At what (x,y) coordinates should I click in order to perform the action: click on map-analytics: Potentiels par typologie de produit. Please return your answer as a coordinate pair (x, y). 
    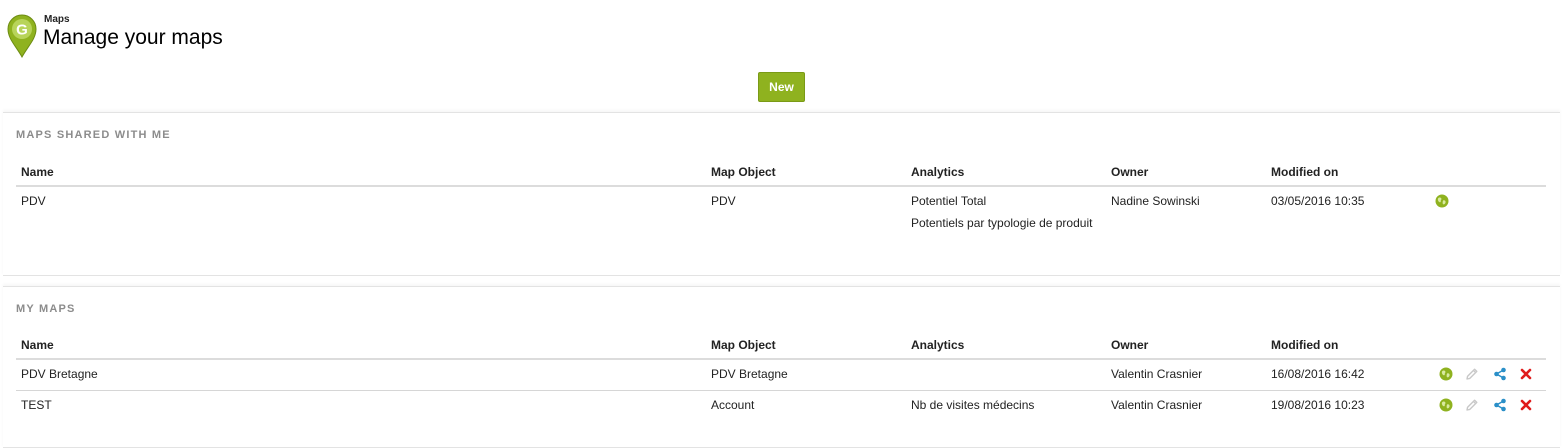
    Looking at the image, I should click on (1002, 223).